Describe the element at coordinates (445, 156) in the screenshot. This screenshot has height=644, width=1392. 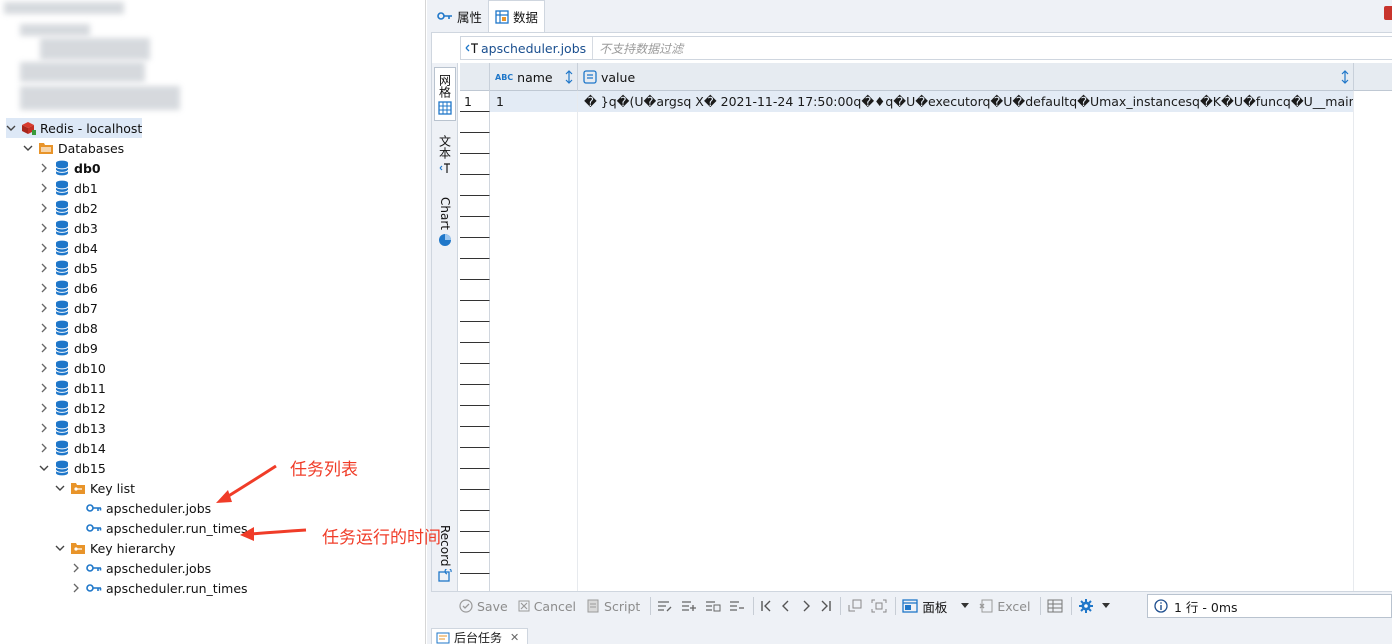
I see `side-tab-text: 文本` at that location.